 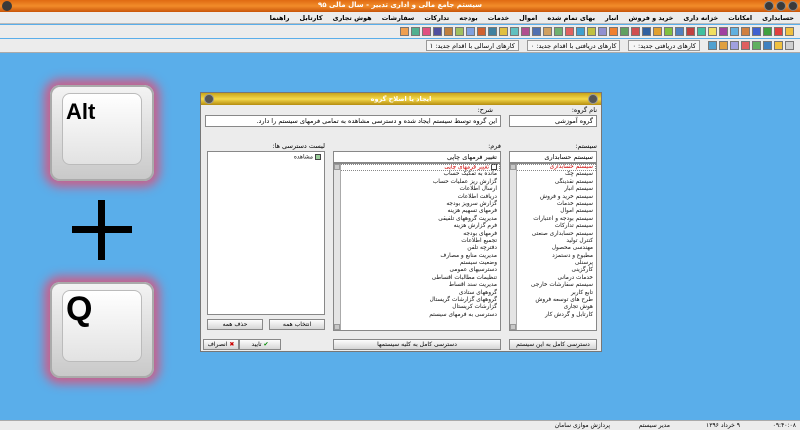 What do you see at coordinates (553, 307) in the screenshot?
I see `list-item: هوش تجاری` at bounding box center [553, 307].